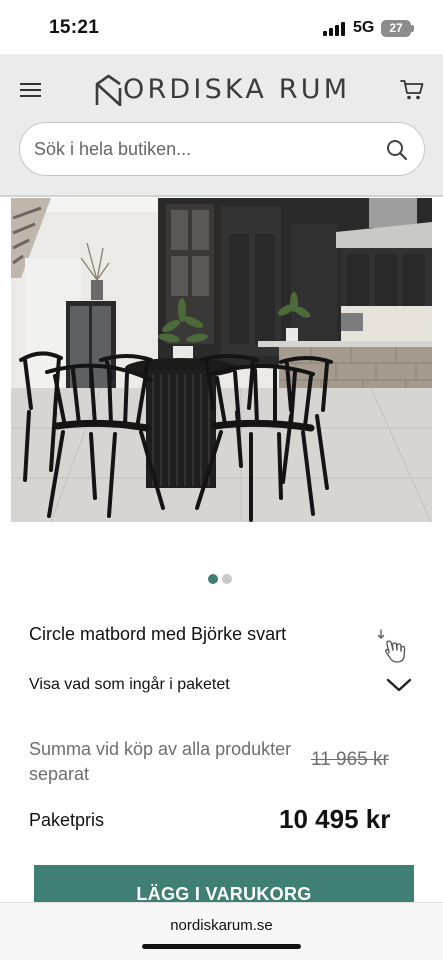  I want to click on url-bar: nordiskarum.se, so click(221, 925).